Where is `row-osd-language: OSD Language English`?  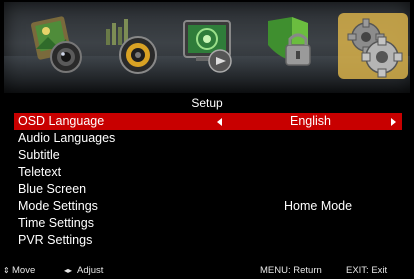 row-osd-language: OSD Language English is located at coordinates (208, 121).